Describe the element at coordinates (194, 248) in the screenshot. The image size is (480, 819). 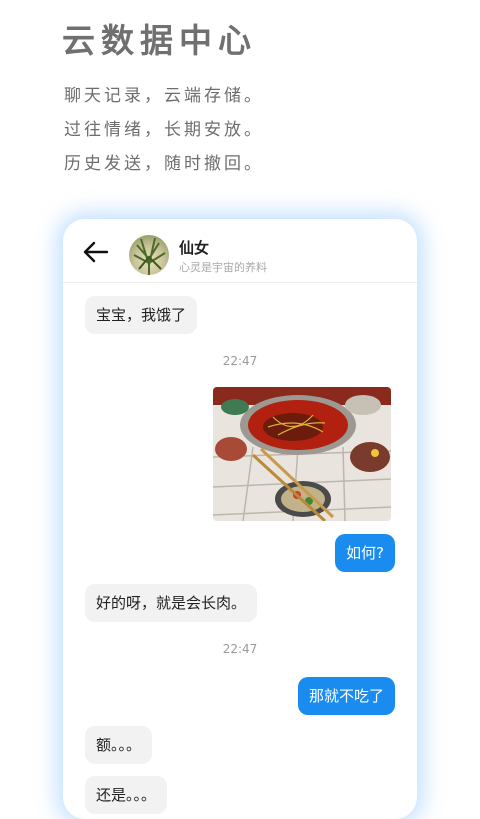
I see `contact-name: 仙女` at that location.